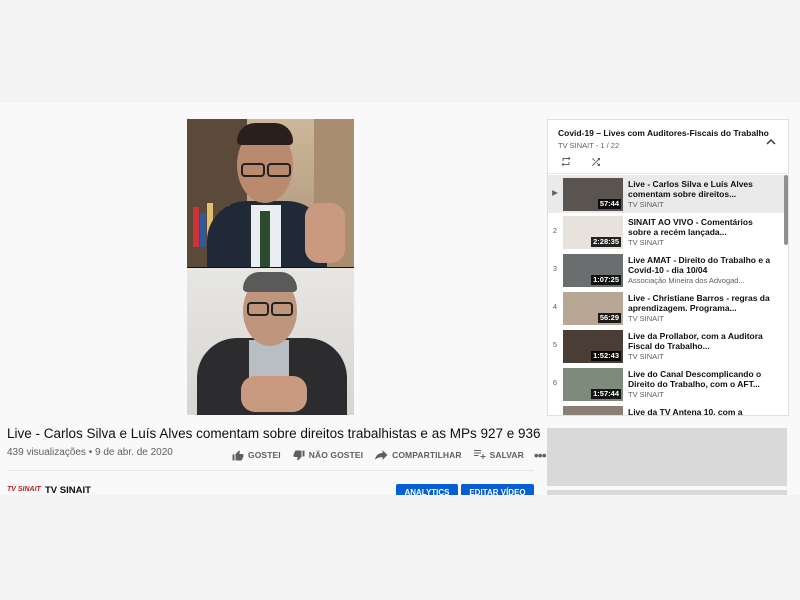 Image resolution: width=800 pixels, height=600 pixels. I want to click on save-button: SALVAR, so click(498, 455).